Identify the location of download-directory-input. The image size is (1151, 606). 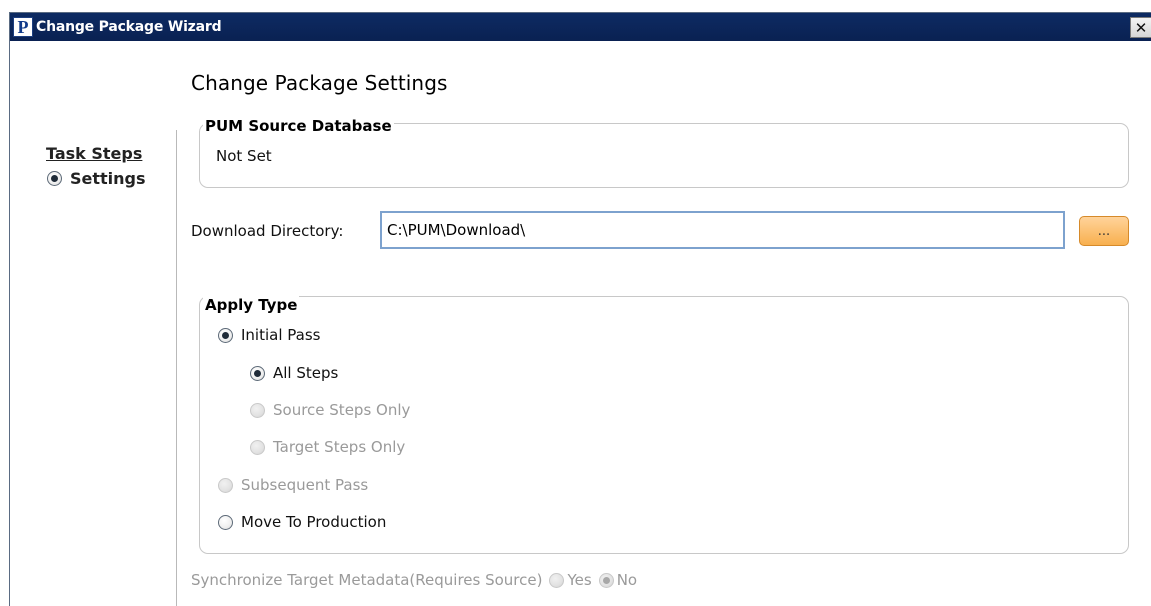
(722, 230).